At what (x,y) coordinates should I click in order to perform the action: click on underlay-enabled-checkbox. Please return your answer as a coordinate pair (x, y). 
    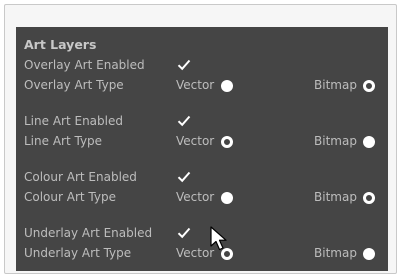
    Looking at the image, I should click on (184, 233).